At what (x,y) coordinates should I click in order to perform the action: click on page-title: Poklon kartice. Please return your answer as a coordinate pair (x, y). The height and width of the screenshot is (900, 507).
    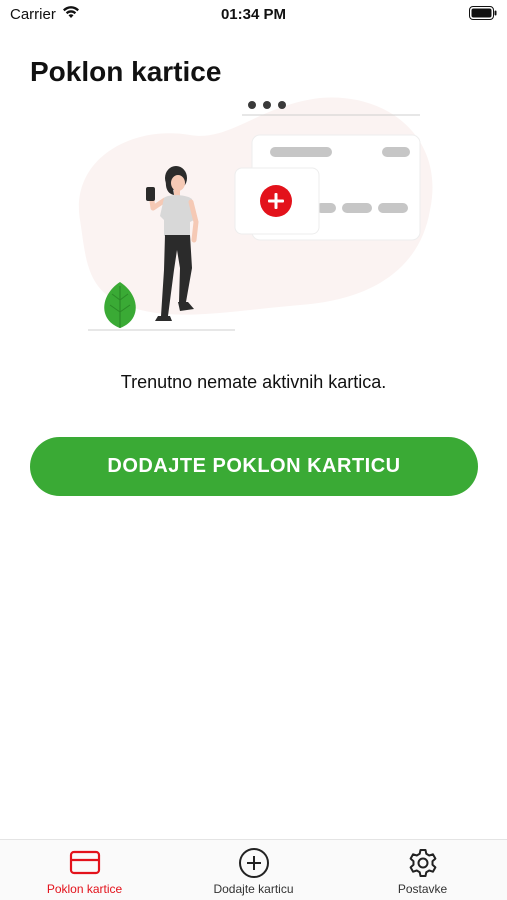
    Looking at the image, I should click on (126, 71).